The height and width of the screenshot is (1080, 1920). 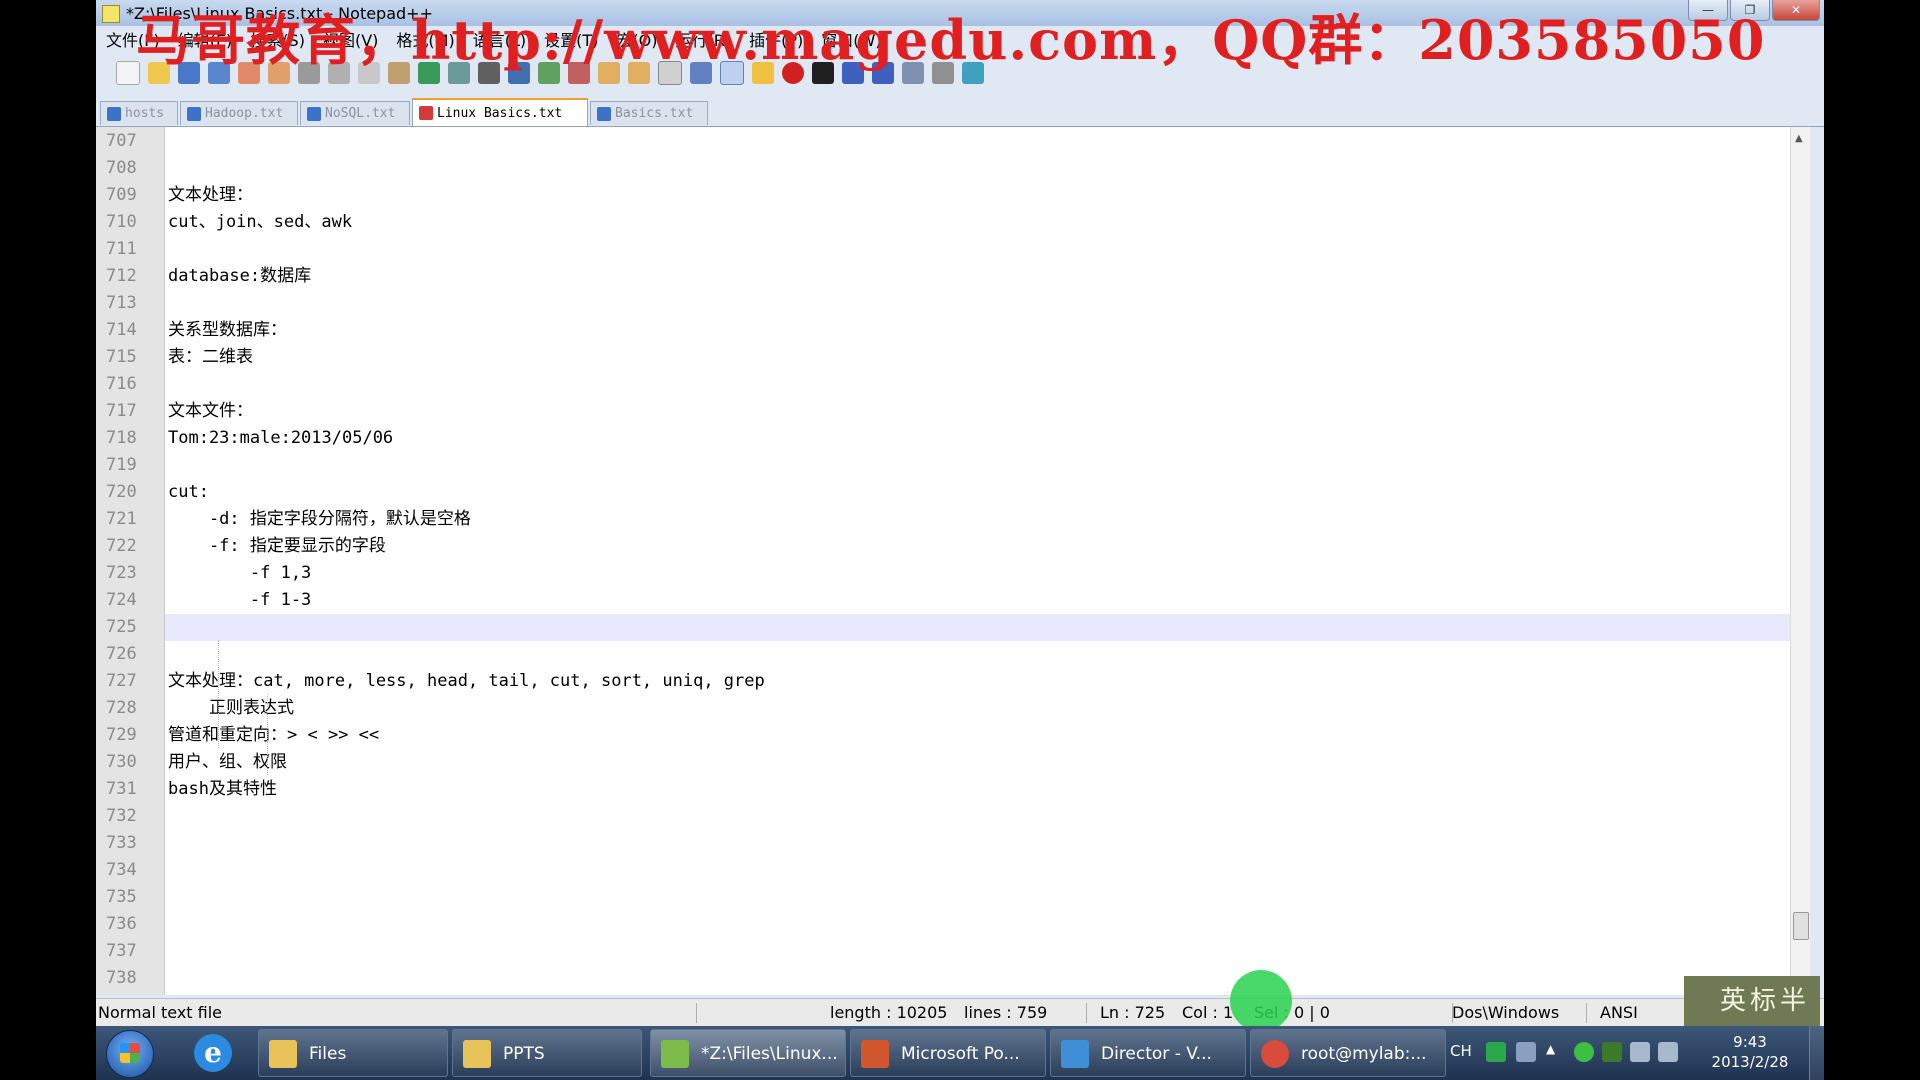 What do you see at coordinates (260, 222) in the screenshot?
I see `code-line: cut、join、sed、awk` at bounding box center [260, 222].